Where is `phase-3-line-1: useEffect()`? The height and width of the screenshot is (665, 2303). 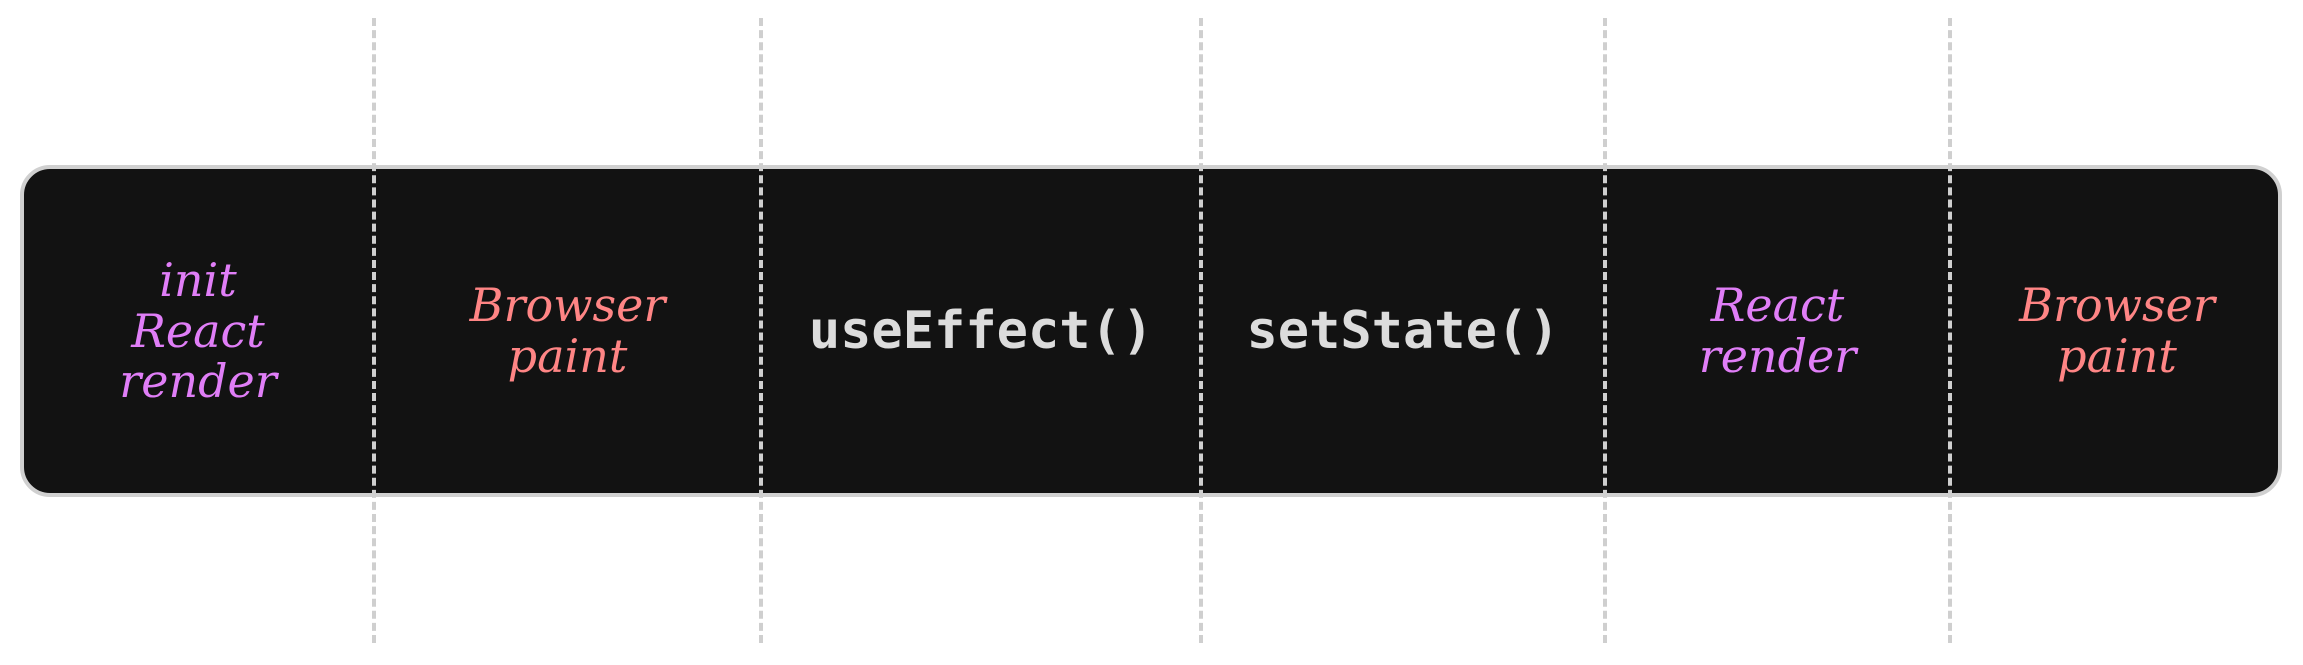
phase-3-line-1: useEffect() is located at coordinates (981, 331).